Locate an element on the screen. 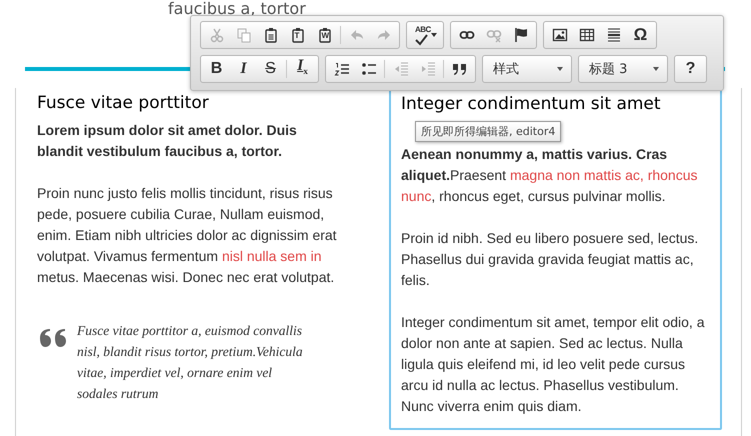 This screenshot has width=751, height=436. image-icon is located at coordinates (560, 35).